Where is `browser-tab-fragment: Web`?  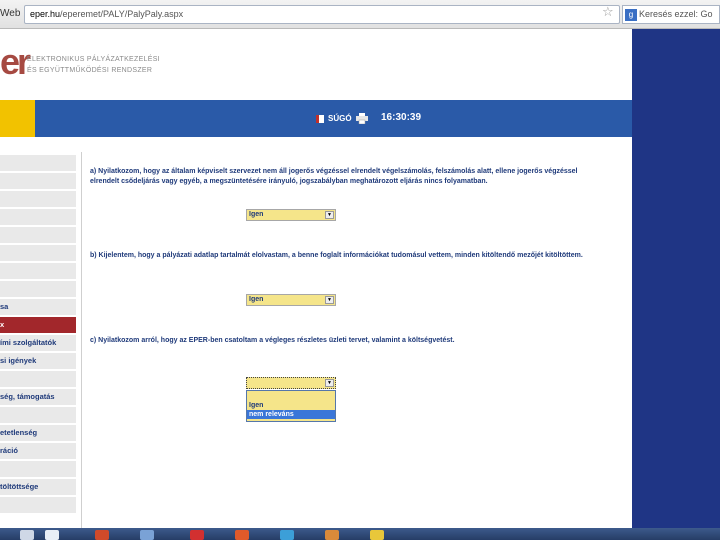 browser-tab-fragment: Web is located at coordinates (10, 13).